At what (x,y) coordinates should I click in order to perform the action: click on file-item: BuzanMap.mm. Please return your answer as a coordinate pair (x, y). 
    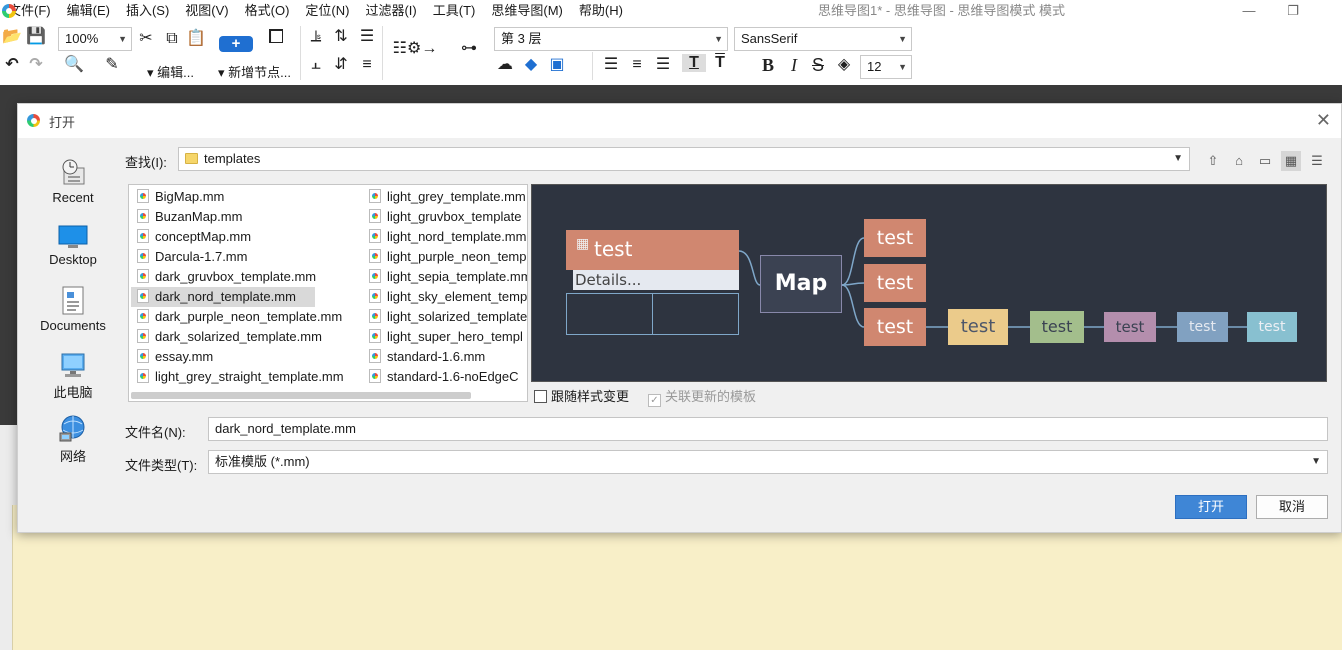
    Looking at the image, I should click on (245, 217).